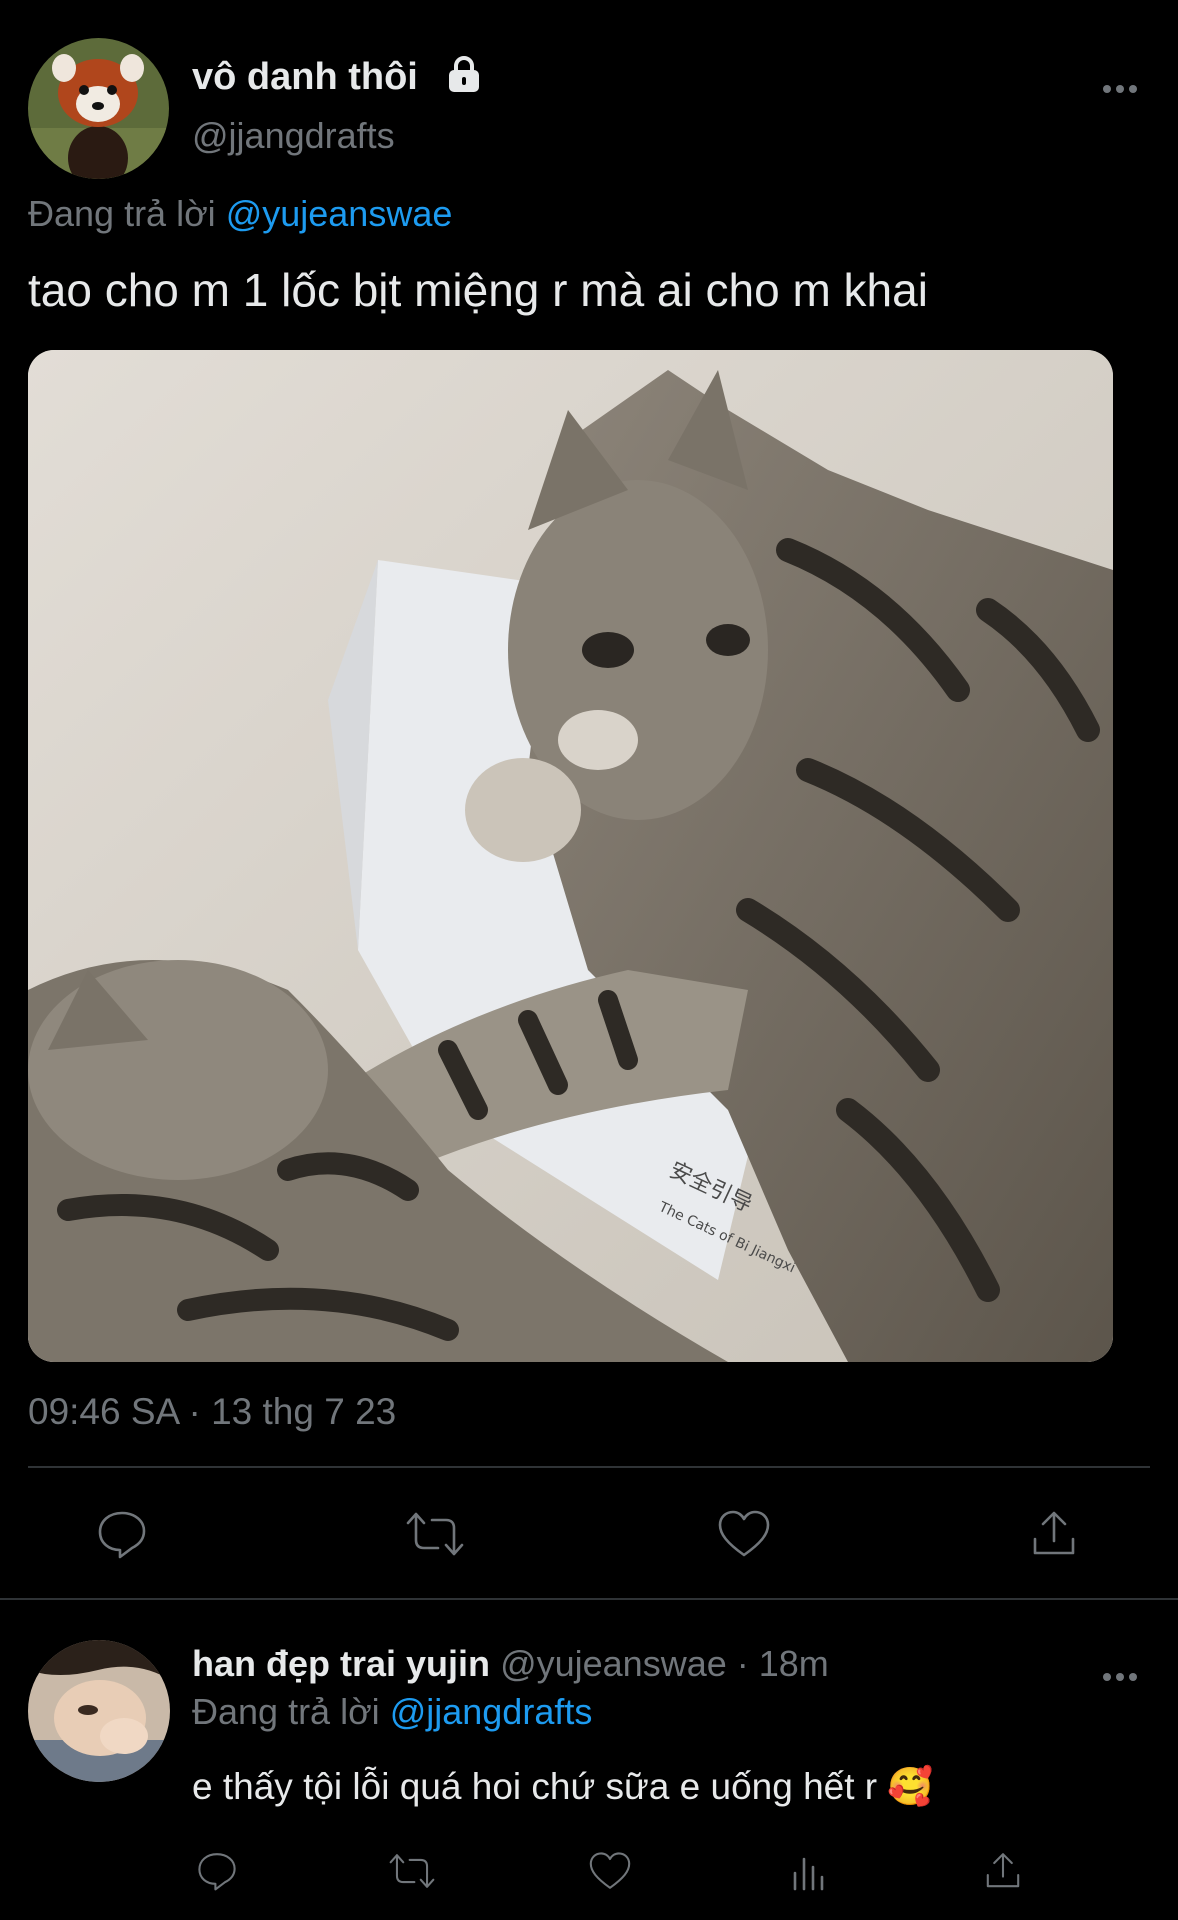 This screenshot has height=1920, width=1178. What do you see at coordinates (491, 1711) in the screenshot?
I see `reply-to-link: @jjangdrafts` at bounding box center [491, 1711].